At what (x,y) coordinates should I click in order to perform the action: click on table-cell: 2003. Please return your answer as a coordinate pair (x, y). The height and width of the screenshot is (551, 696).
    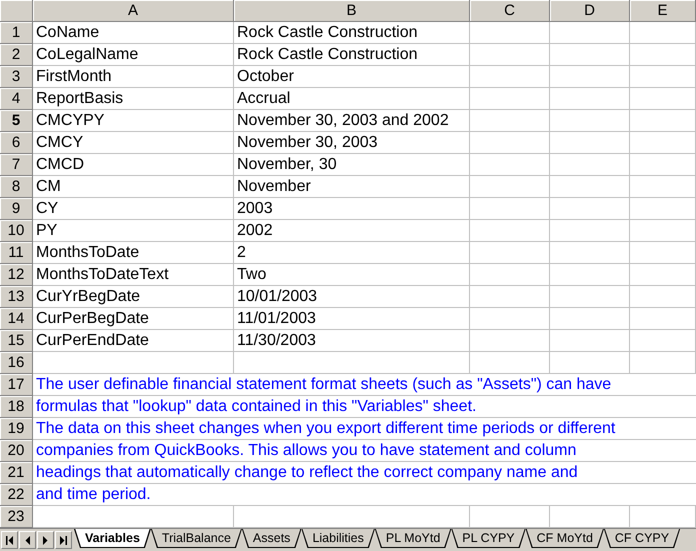
    Looking at the image, I should click on (352, 209).